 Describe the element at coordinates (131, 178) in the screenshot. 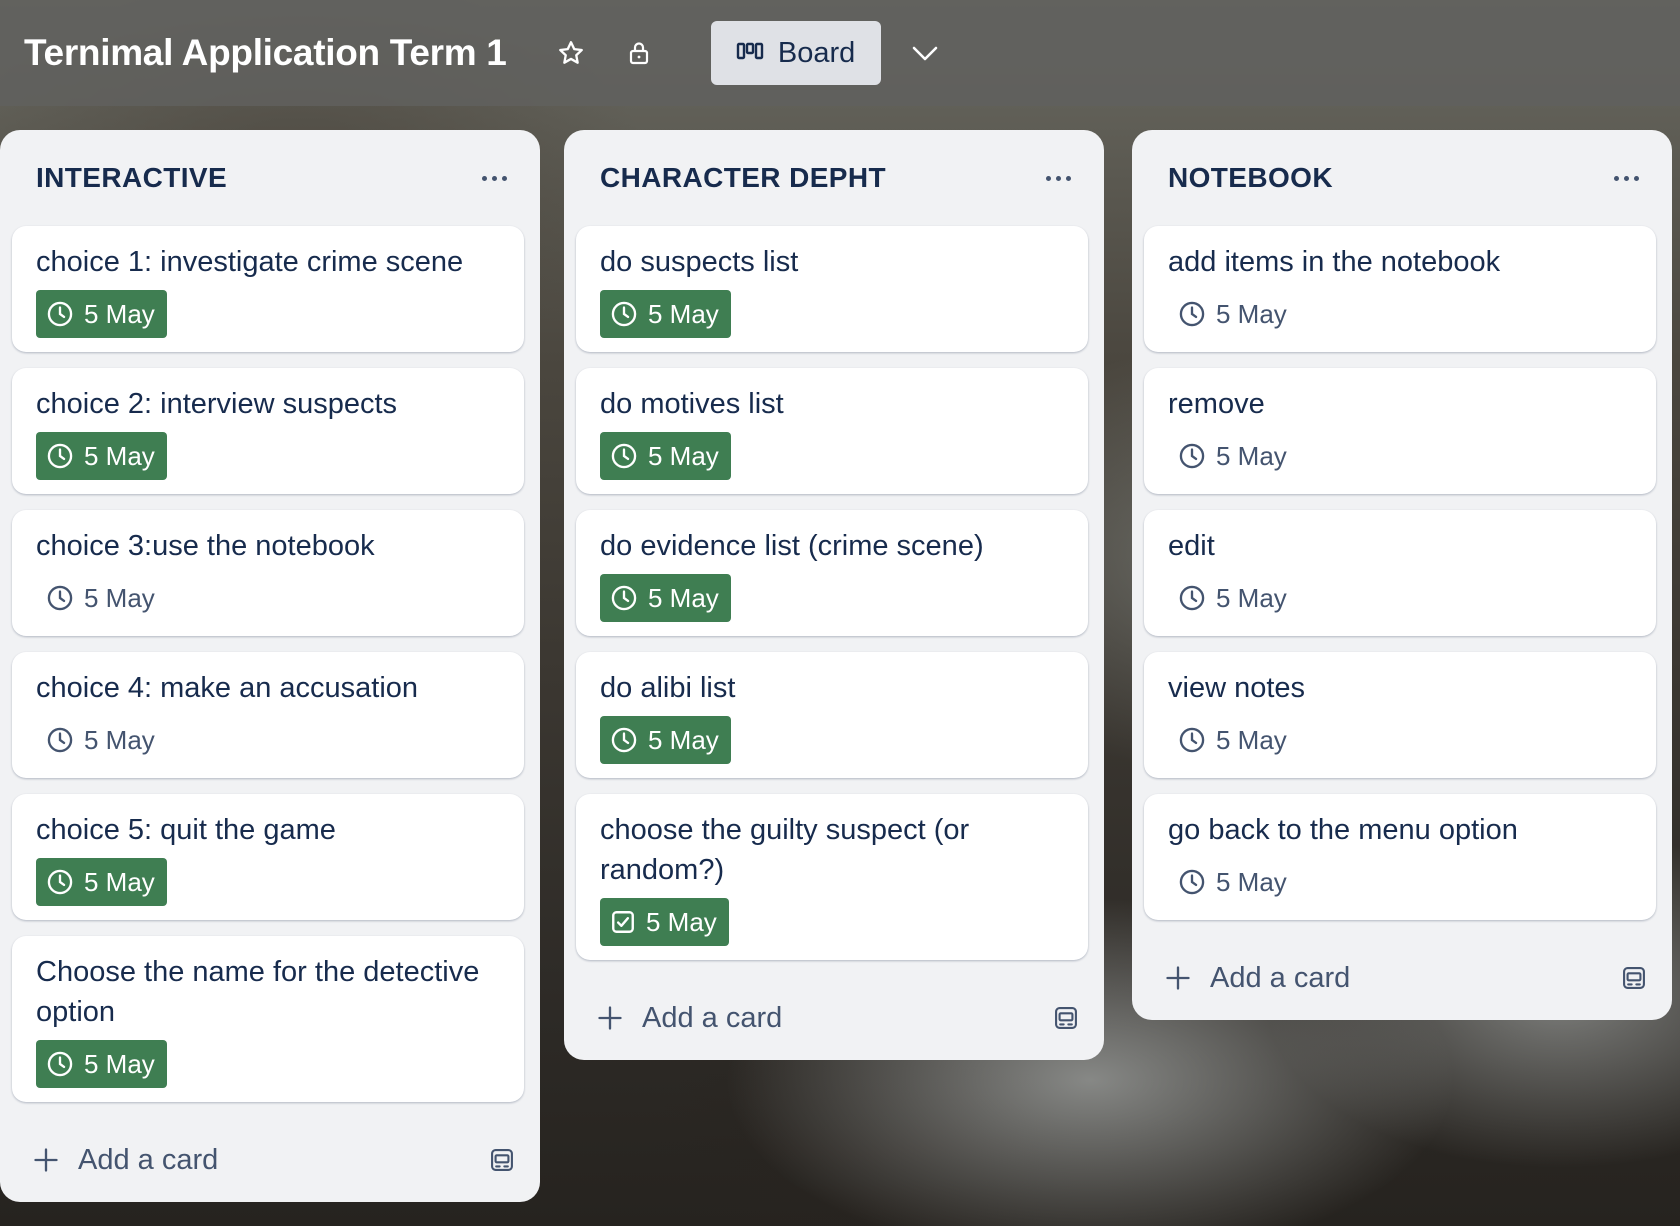

I see `list-title: INTERACTIVE` at that location.